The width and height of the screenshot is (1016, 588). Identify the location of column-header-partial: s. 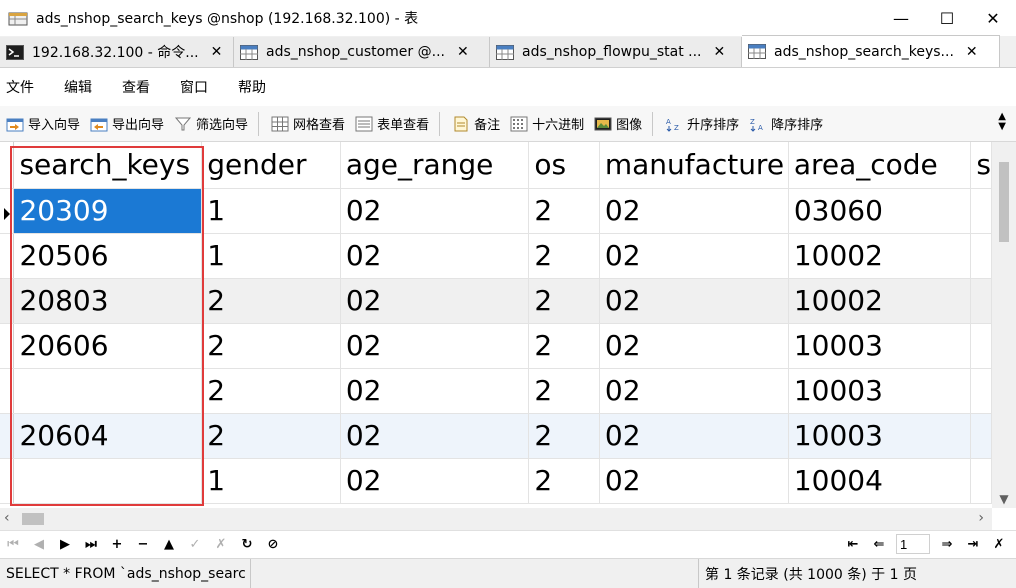
(981, 165).